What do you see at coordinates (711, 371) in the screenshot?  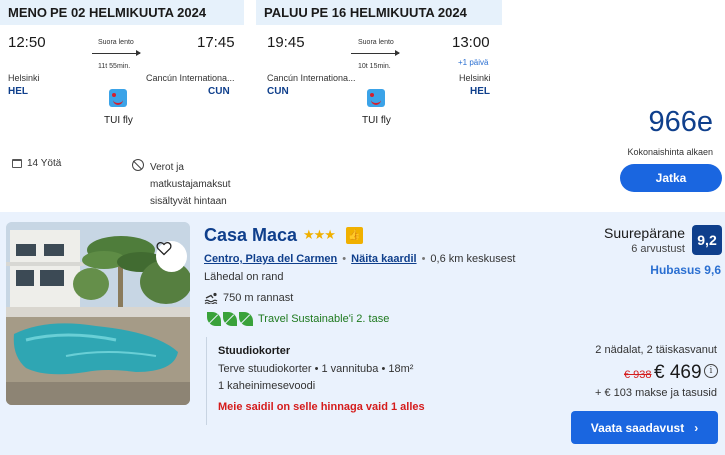 I see `info-icon: i` at bounding box center [711, 371].